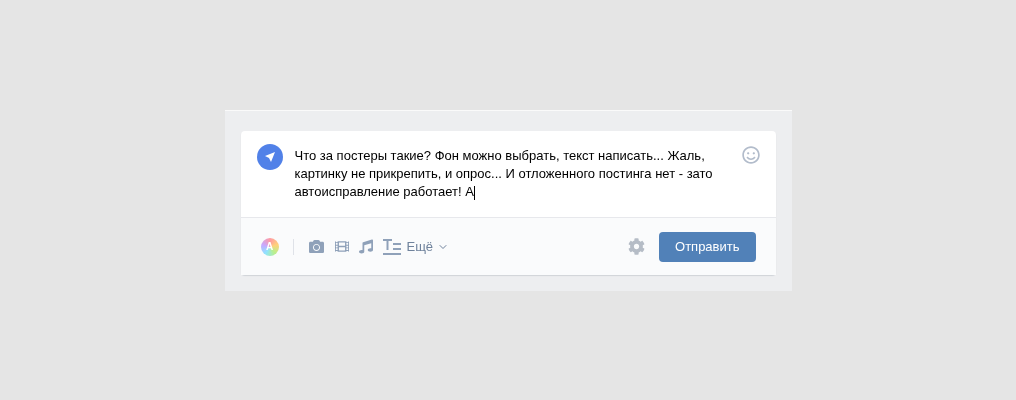 The image size is (1016, 400). What do you see at coordinates (750, 155) in the screenshot?
I see `emoji-icon` at bounding box center [750, 155].